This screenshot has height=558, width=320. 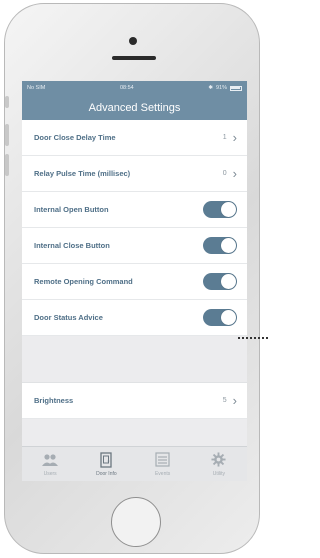 I want to click on status-bar: No SIM 08:54 ✱ 91%, so click(x=134, y=88).